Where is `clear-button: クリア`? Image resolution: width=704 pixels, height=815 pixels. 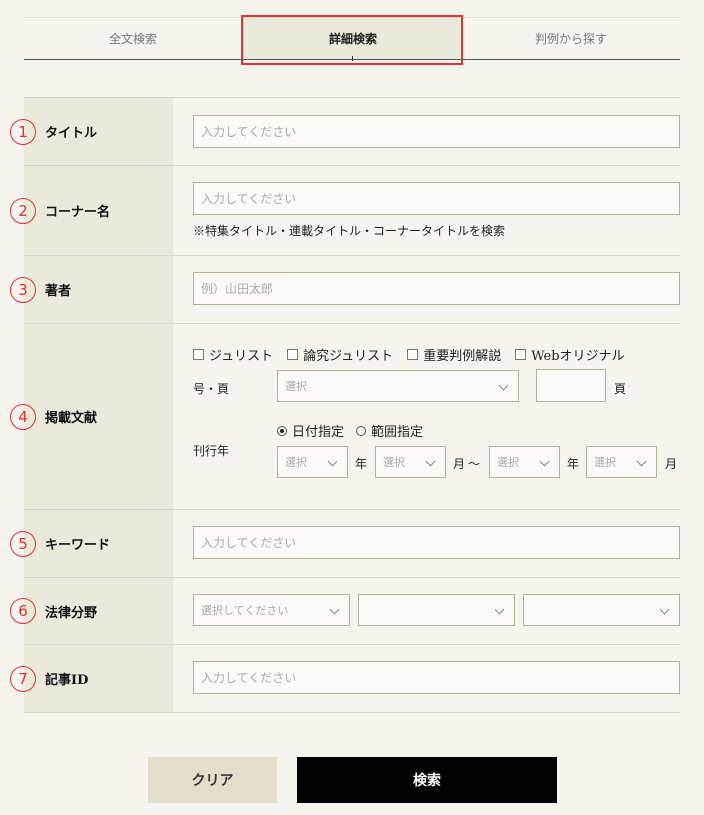 clear-button: クリア is located at coordinates (212, 780).